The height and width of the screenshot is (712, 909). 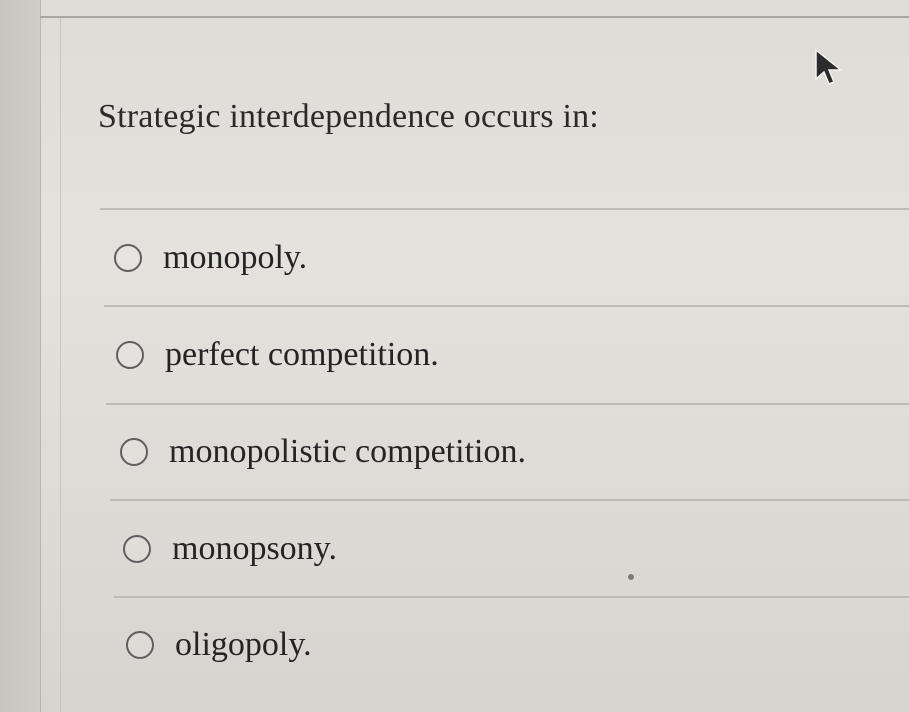 What do you see at coordinates (631, 577) in the screenshot?
I see `screen-speck` at bounding box center [631, 577].